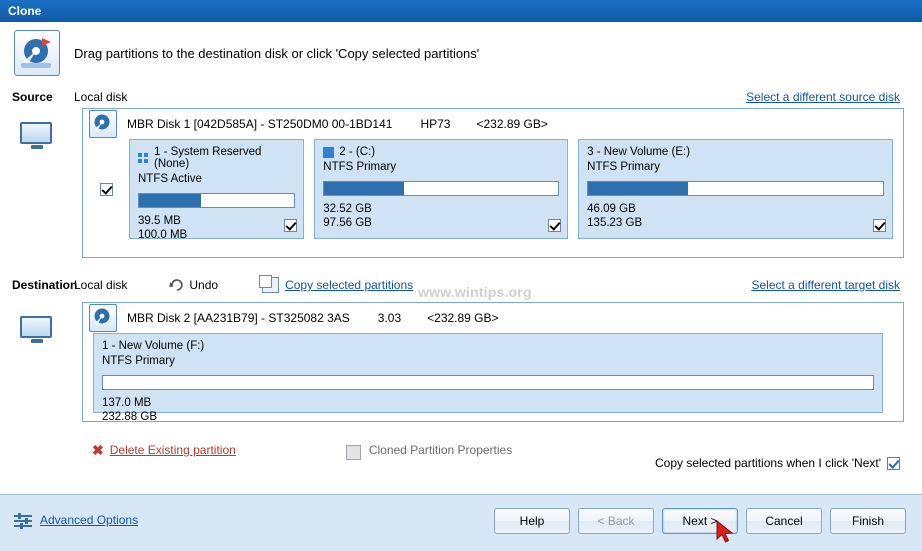 The image size is (922, 551). What do you see at coordinates (868, 521) in the screenshot?
I see `finish-button: Finish` at bounding box center [868, 521].